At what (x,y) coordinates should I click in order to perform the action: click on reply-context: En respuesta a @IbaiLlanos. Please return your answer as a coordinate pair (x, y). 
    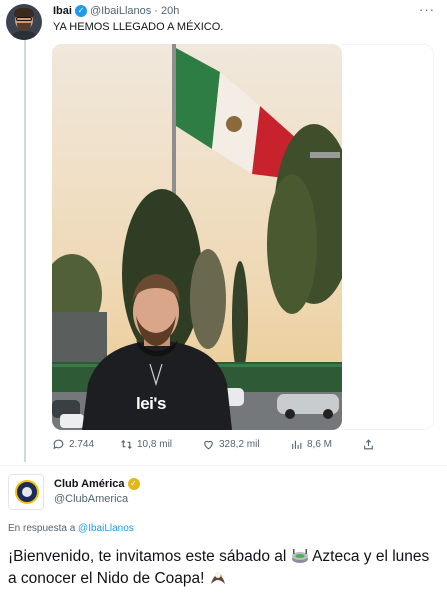
    Looking at the image, I should click on (71, 528).